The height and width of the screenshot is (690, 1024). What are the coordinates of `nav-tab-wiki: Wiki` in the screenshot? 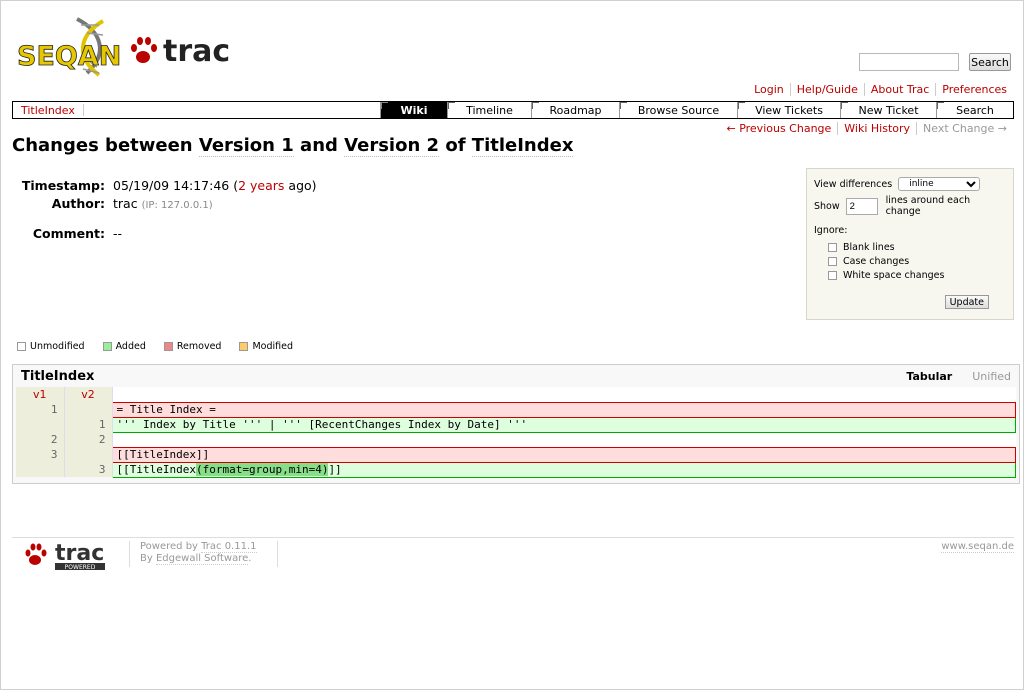 It's located at (413, 110).